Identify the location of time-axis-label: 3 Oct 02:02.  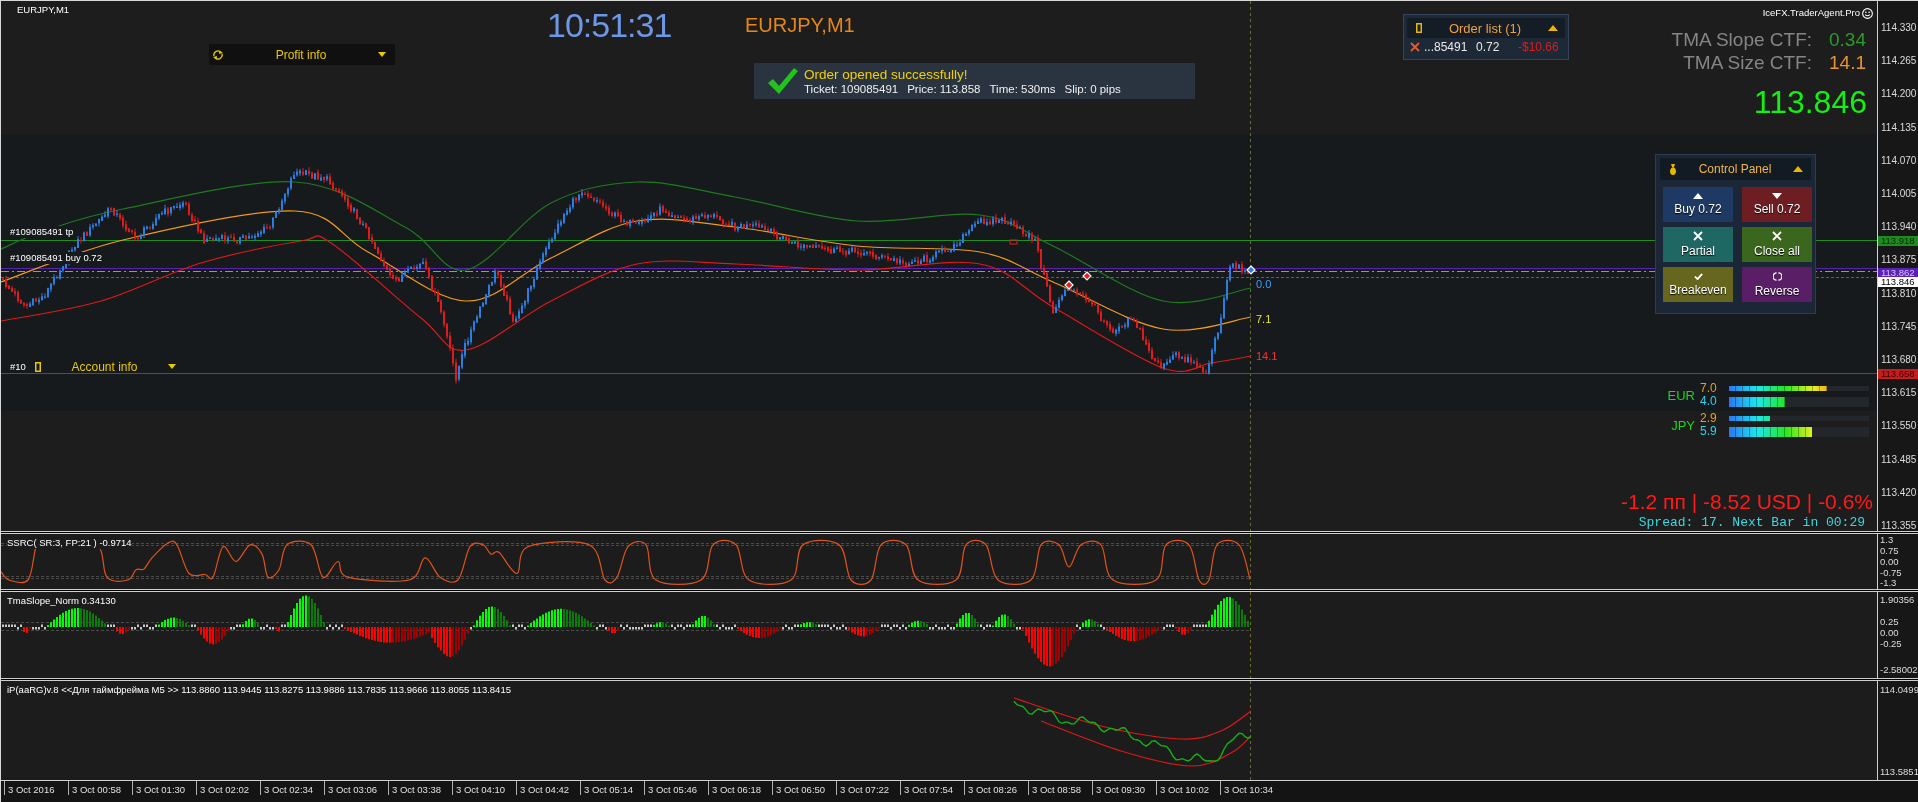
(228, 788).